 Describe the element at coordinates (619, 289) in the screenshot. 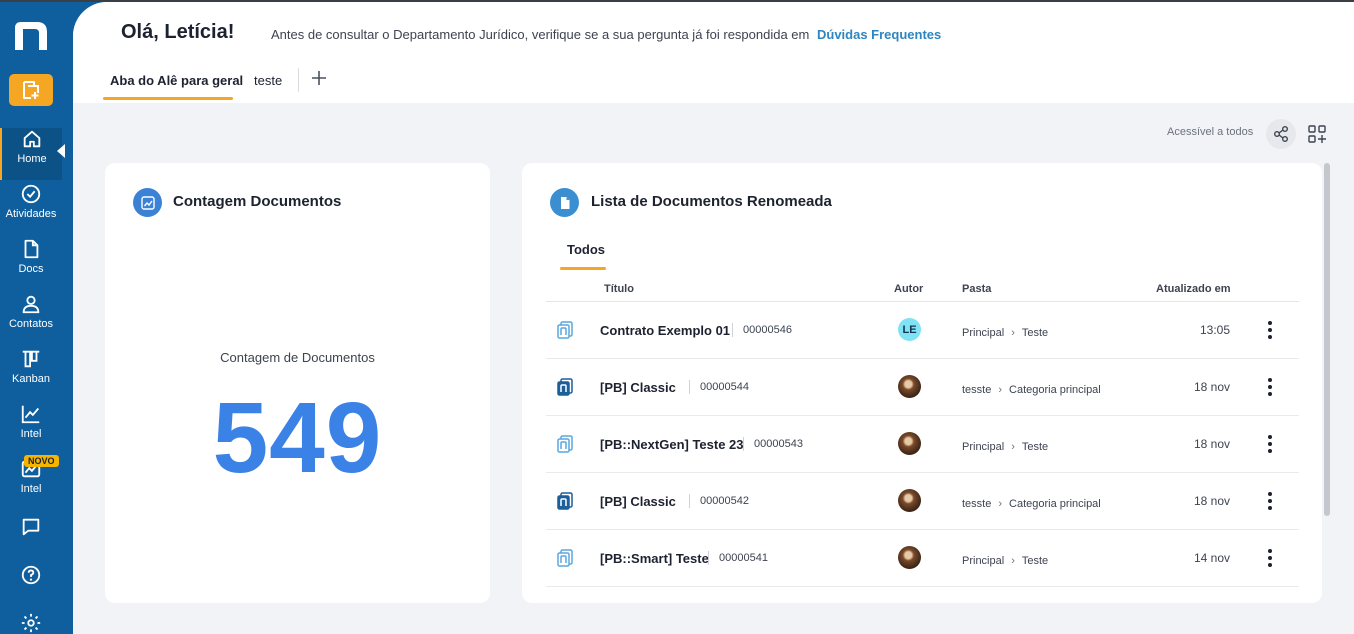

I see `column-header-title: Título` at that location.